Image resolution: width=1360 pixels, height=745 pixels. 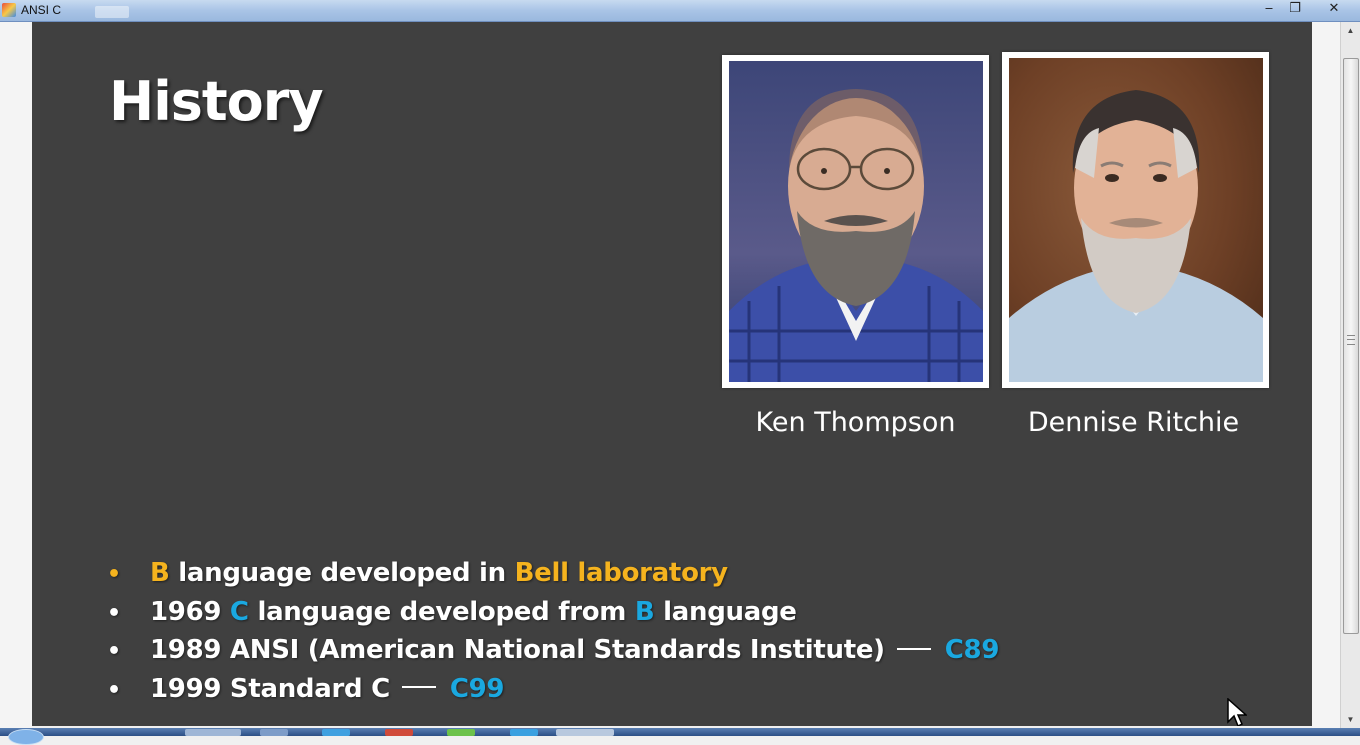 I want to click on minimize-button: ‒, so click(x=1269, y=9).